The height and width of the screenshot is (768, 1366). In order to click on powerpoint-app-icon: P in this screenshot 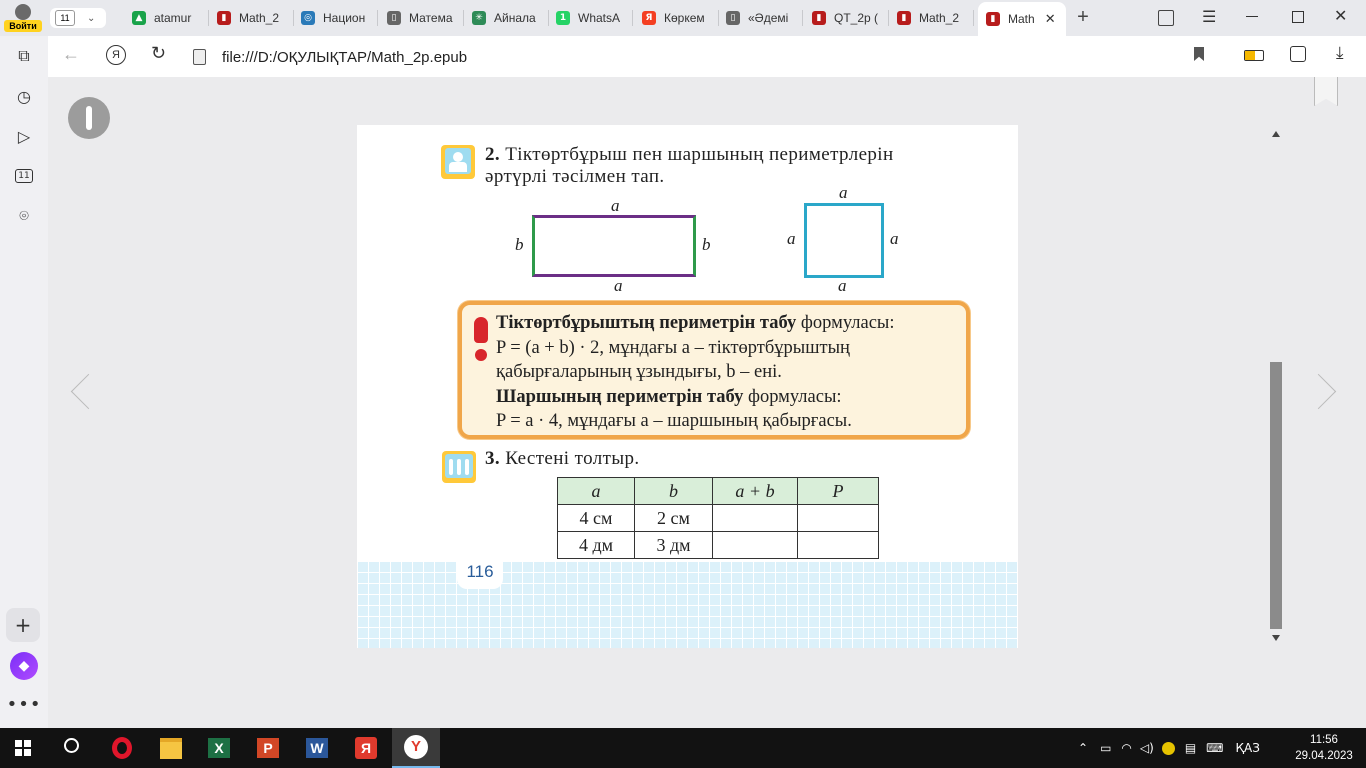, I will do `click(268, 748)`.